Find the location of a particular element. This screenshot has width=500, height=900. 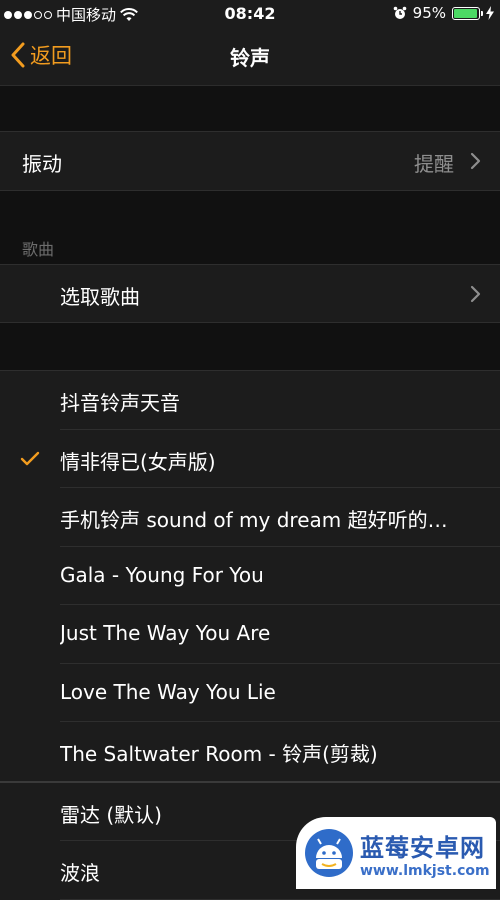

ringtone-row: Gala - Young For You is located at coordinates (250, 575).